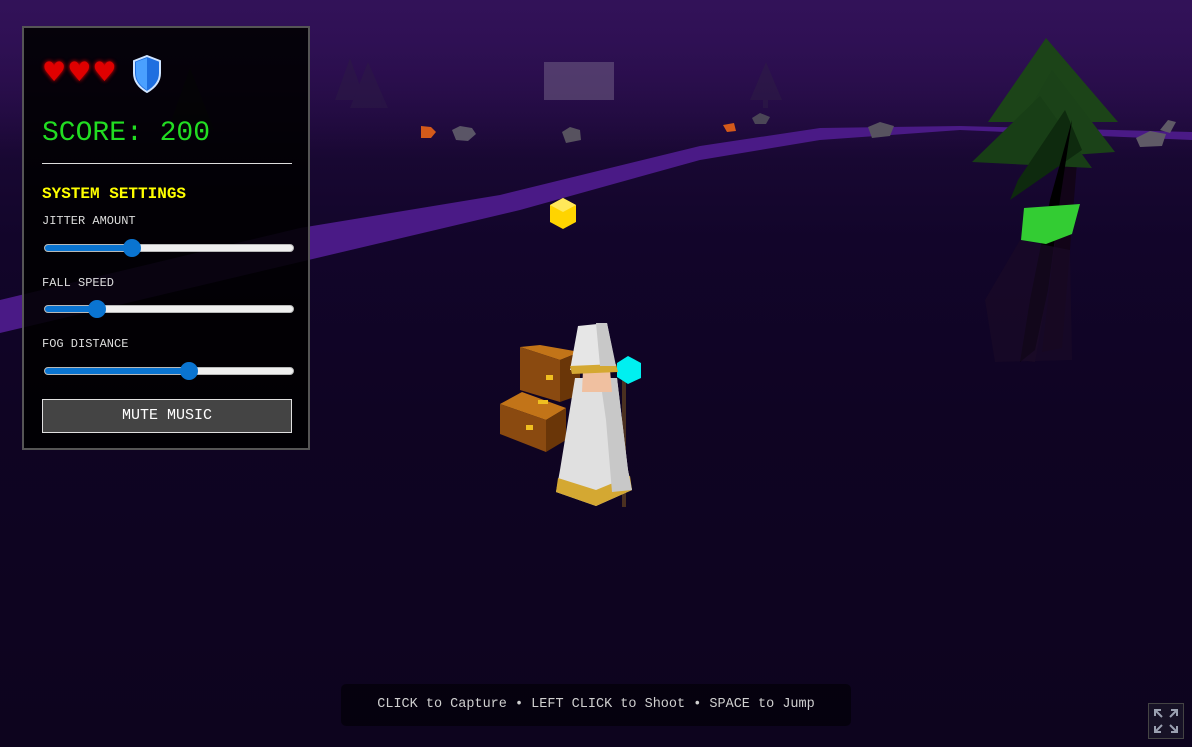 This screenshot has width=1192, height=747. I want to click on fall-speed-slider, so click(169, 309).